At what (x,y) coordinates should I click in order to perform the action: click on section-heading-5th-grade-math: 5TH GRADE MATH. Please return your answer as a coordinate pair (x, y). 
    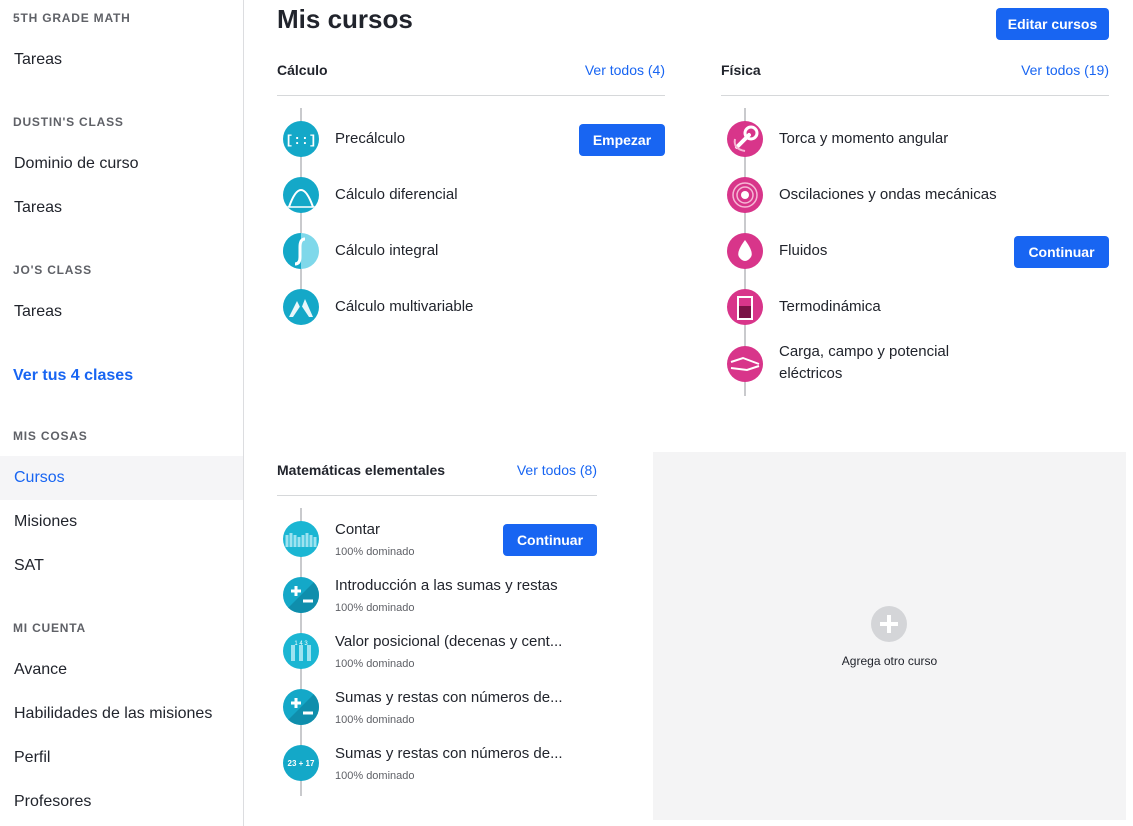
    Looking at the image, I should click on (72, 18).